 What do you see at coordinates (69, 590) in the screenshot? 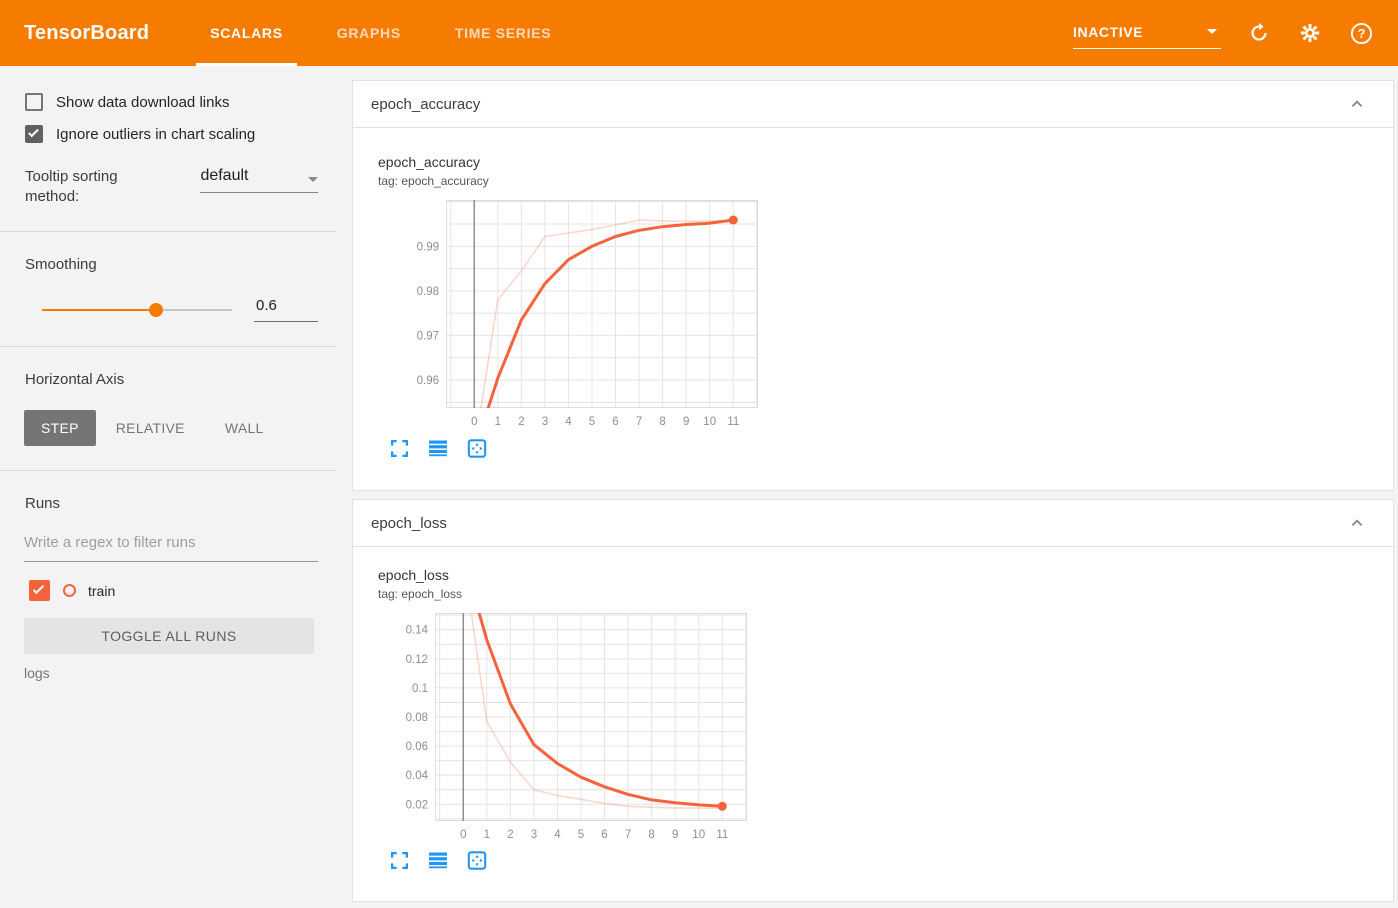
I see `run-train-color-swatch` at bounding box center [69, 590].